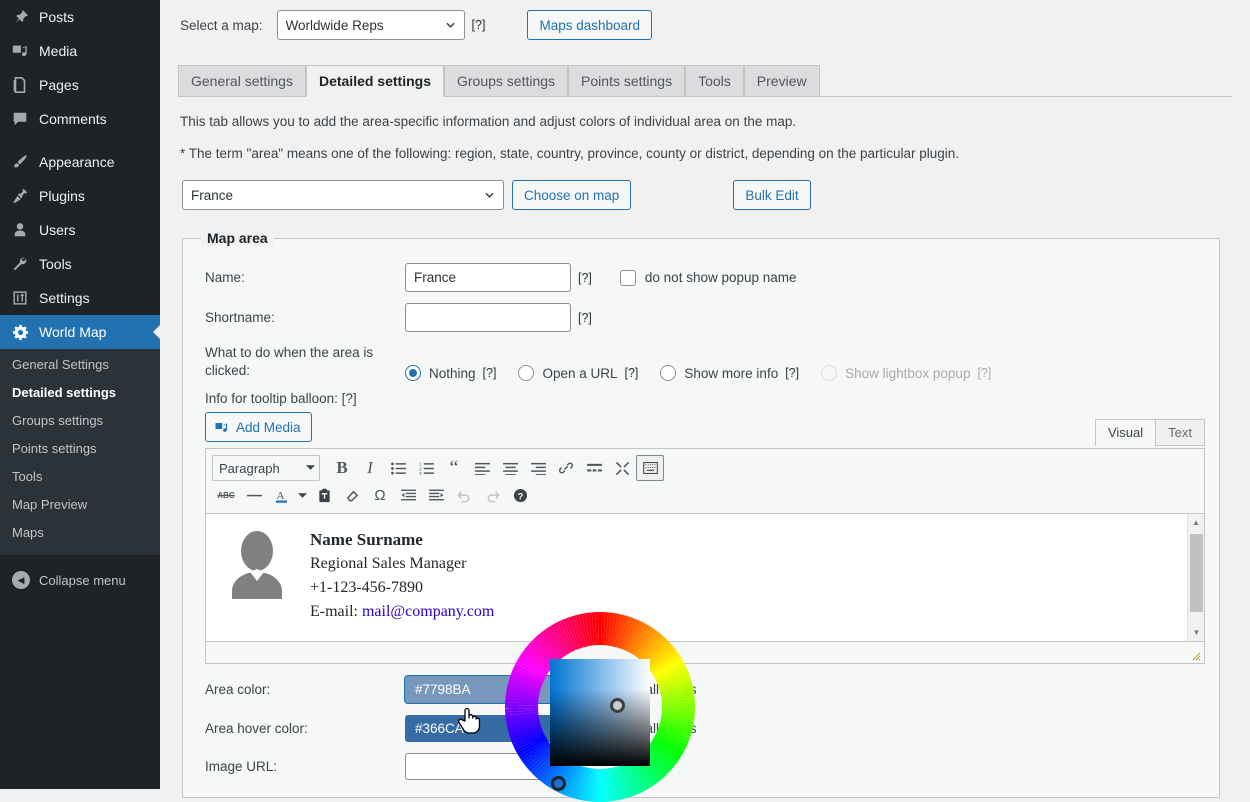 This screenshot has height=802, width=1250. I want to click on sidebar-item-media: Media, so click(80, 51).